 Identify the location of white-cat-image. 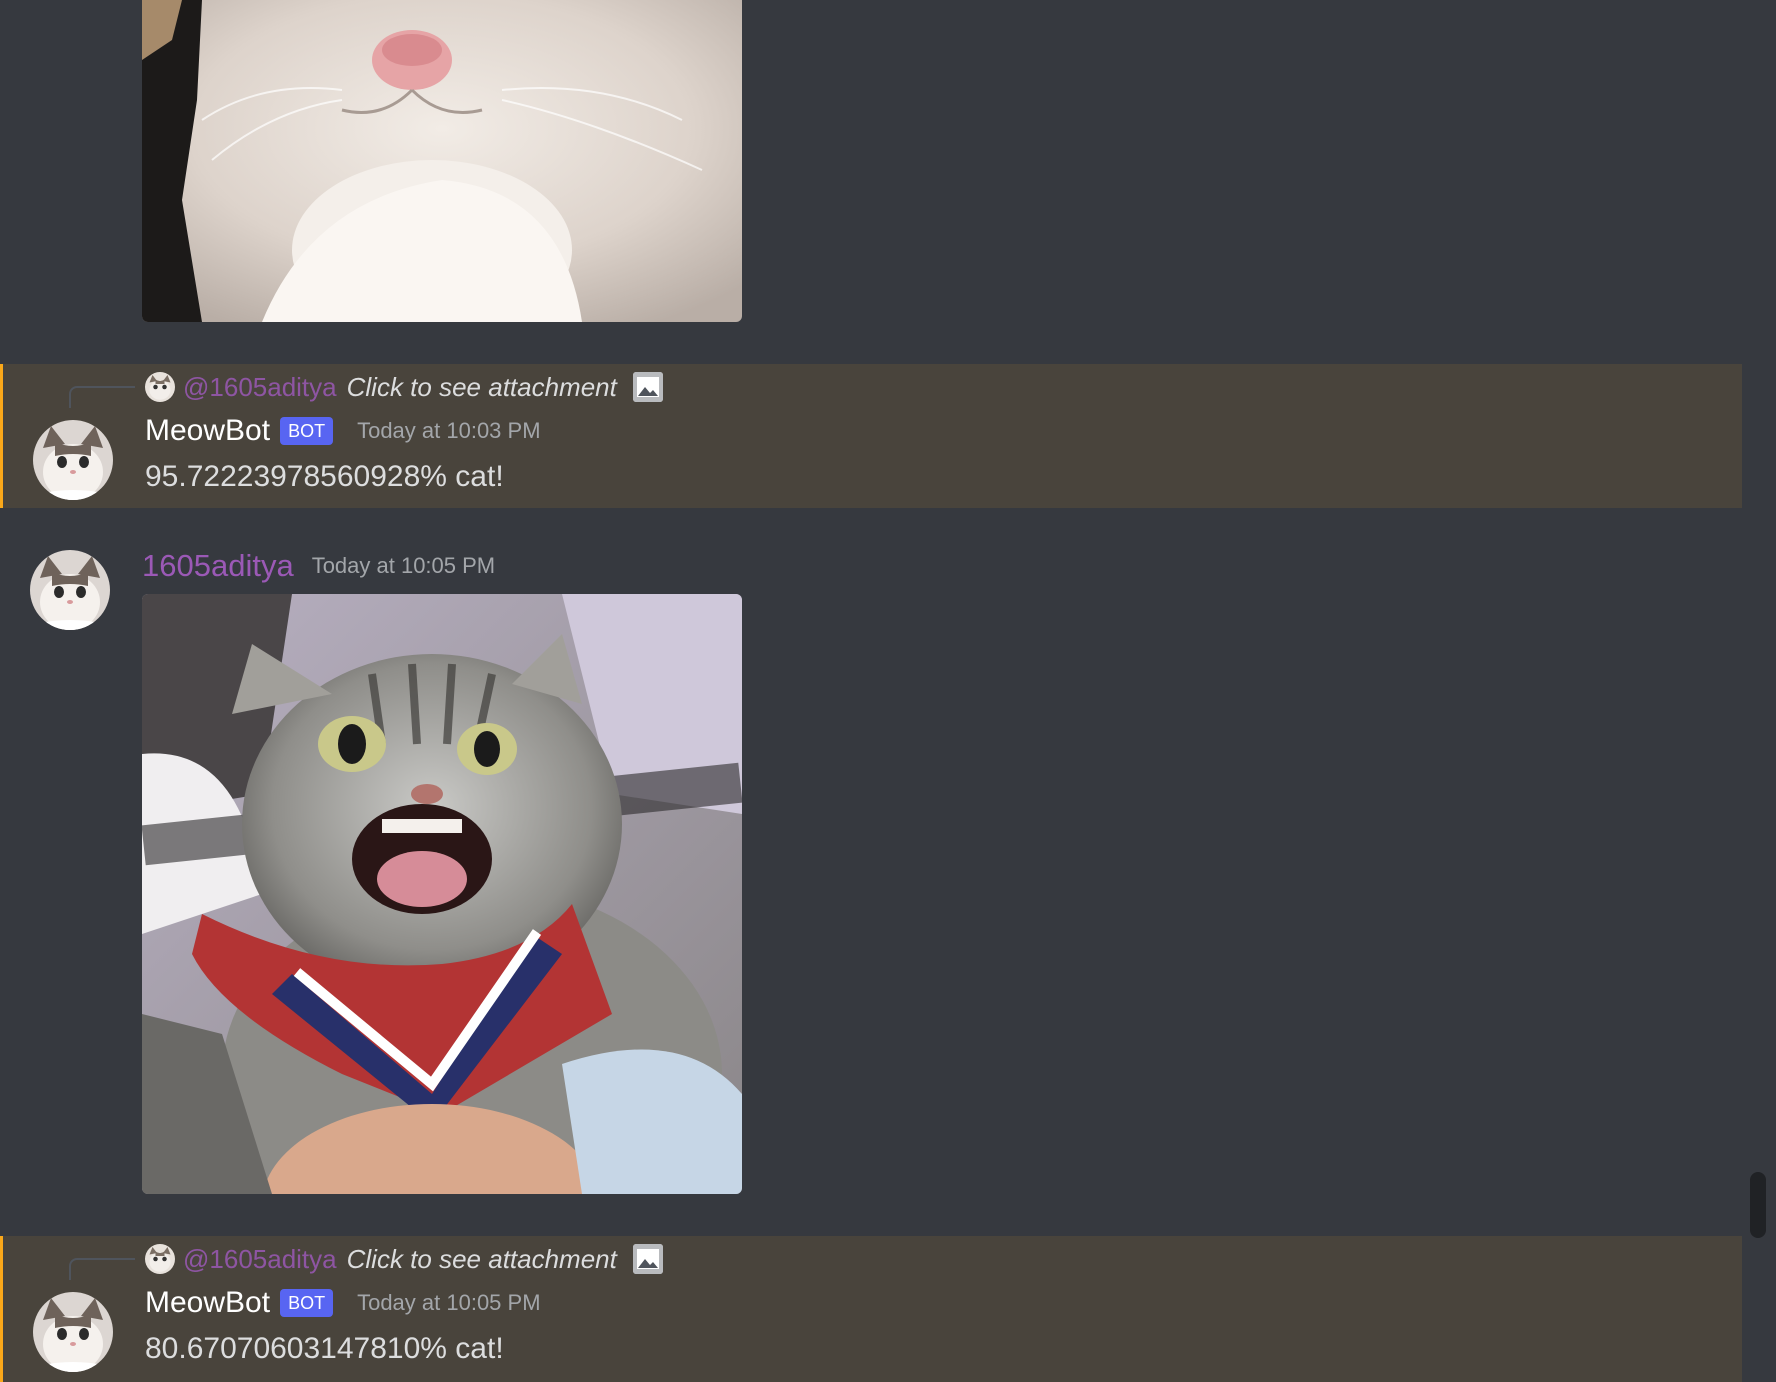
(442, 161).